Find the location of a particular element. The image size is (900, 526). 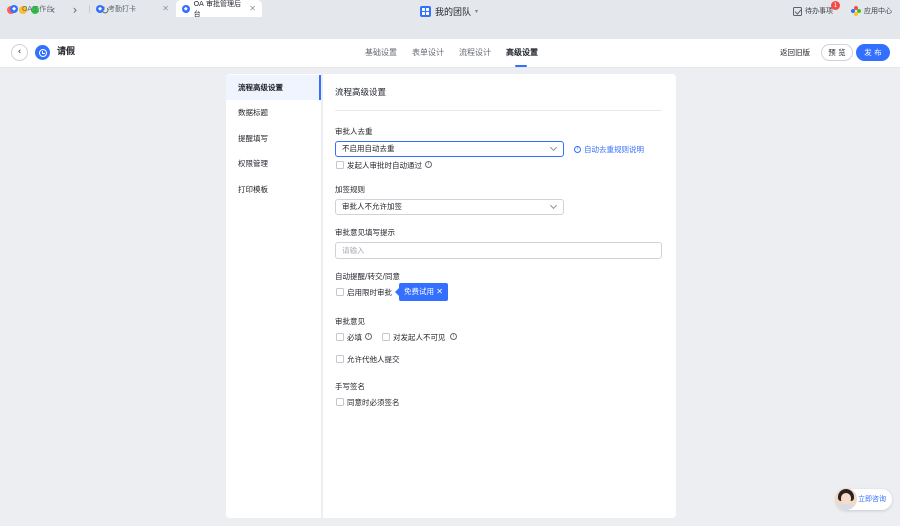

dedupe-select: 不启用自动去重 is located at coordinates (449, 149).